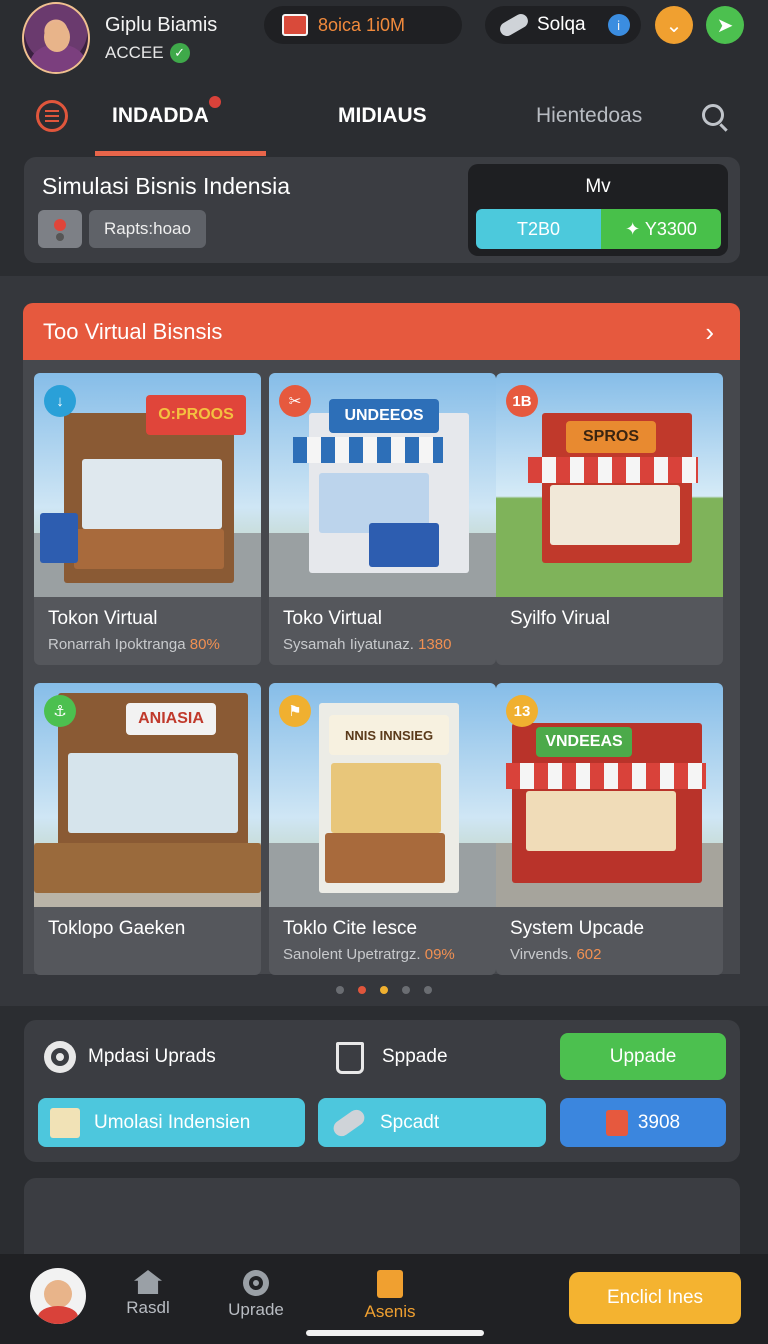  What do you see at coordinates (214, 102) in the screenshot?
I see `notification-dot` at bounding box center [214, 102].